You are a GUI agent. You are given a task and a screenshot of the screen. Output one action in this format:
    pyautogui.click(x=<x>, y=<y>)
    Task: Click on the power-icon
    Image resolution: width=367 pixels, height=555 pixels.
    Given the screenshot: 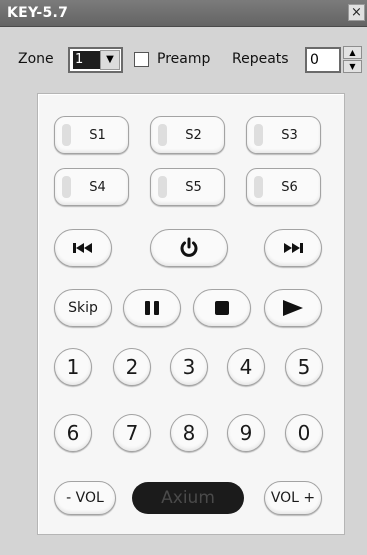 What is the action you would take?
    pyautogui.click(x=189, y=248)
    